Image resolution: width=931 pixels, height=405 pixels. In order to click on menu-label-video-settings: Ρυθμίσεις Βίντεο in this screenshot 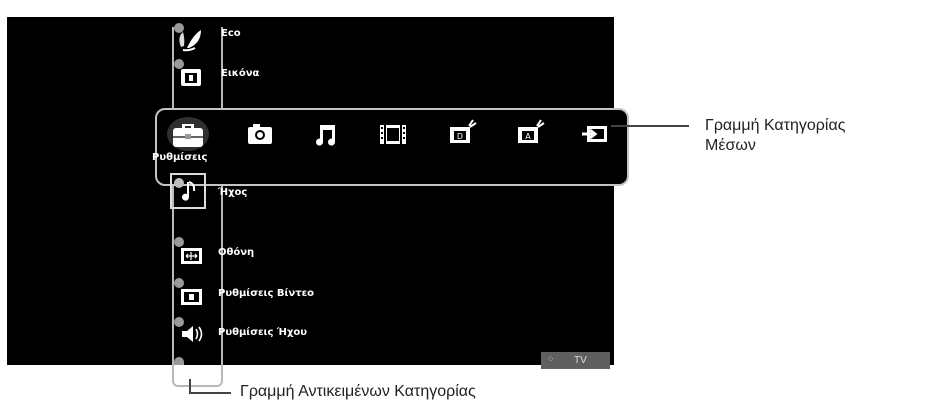, I will do `click(266, 293)`.